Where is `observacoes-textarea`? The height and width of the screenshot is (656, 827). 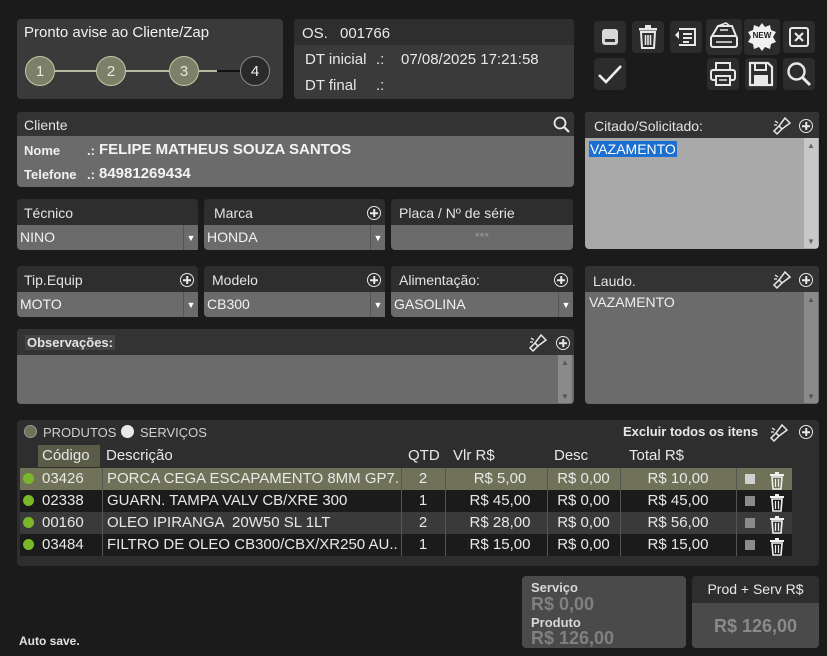
observacoes-textarea is located at coordinates (287, 379).